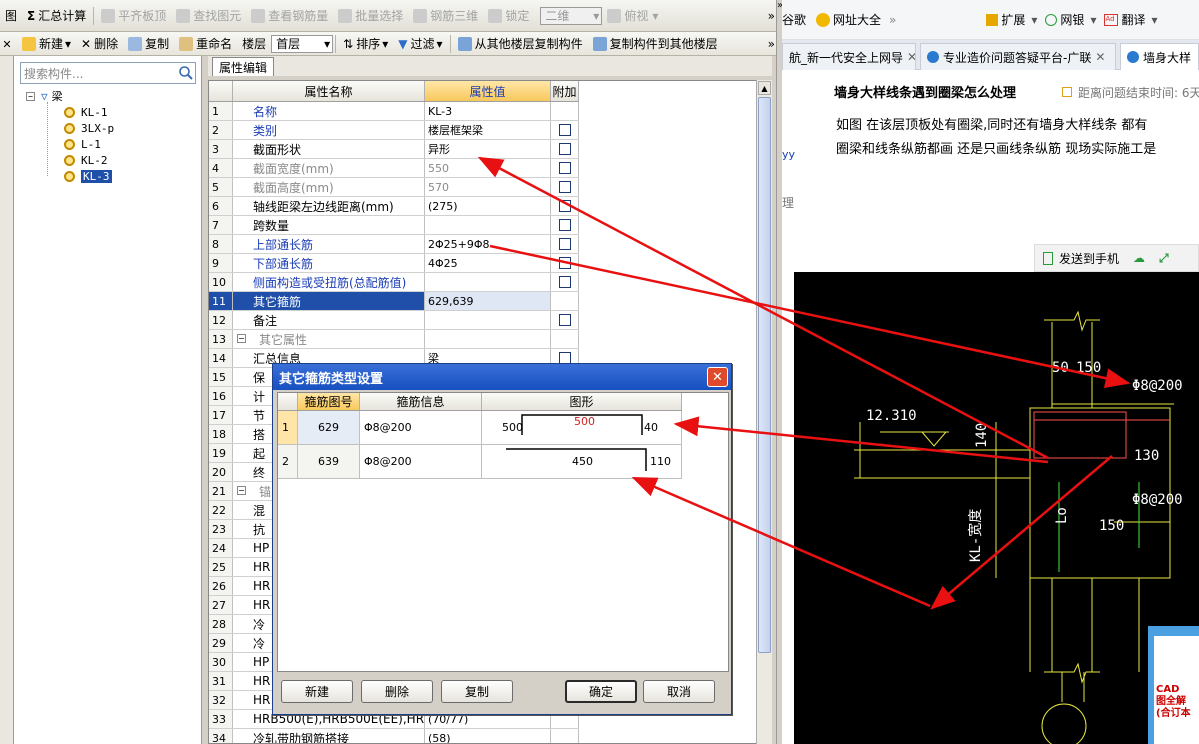  Describe the element at coordinates (329, 461) in the screenshot. I see `stirrup-code-cell: 639` at that location.